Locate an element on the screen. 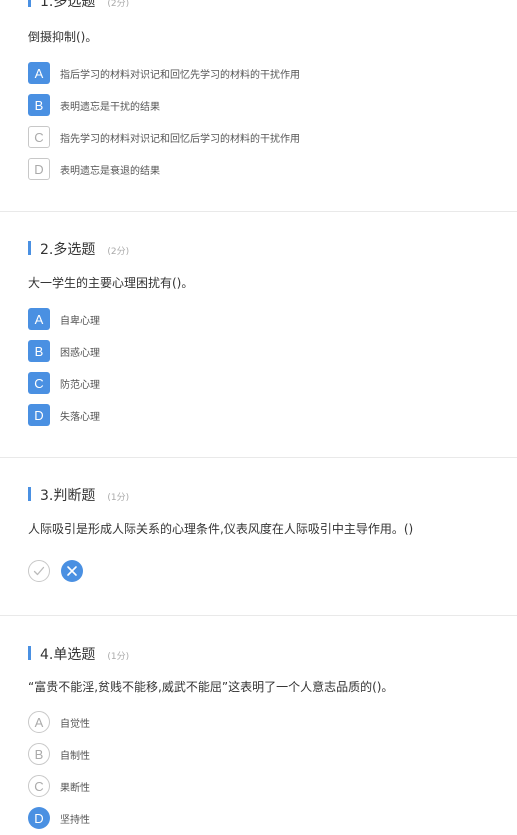 This screenshot has height=835, width=517. question-3-header: 3.判断题 (1分) is located at coordinates (78, 495).